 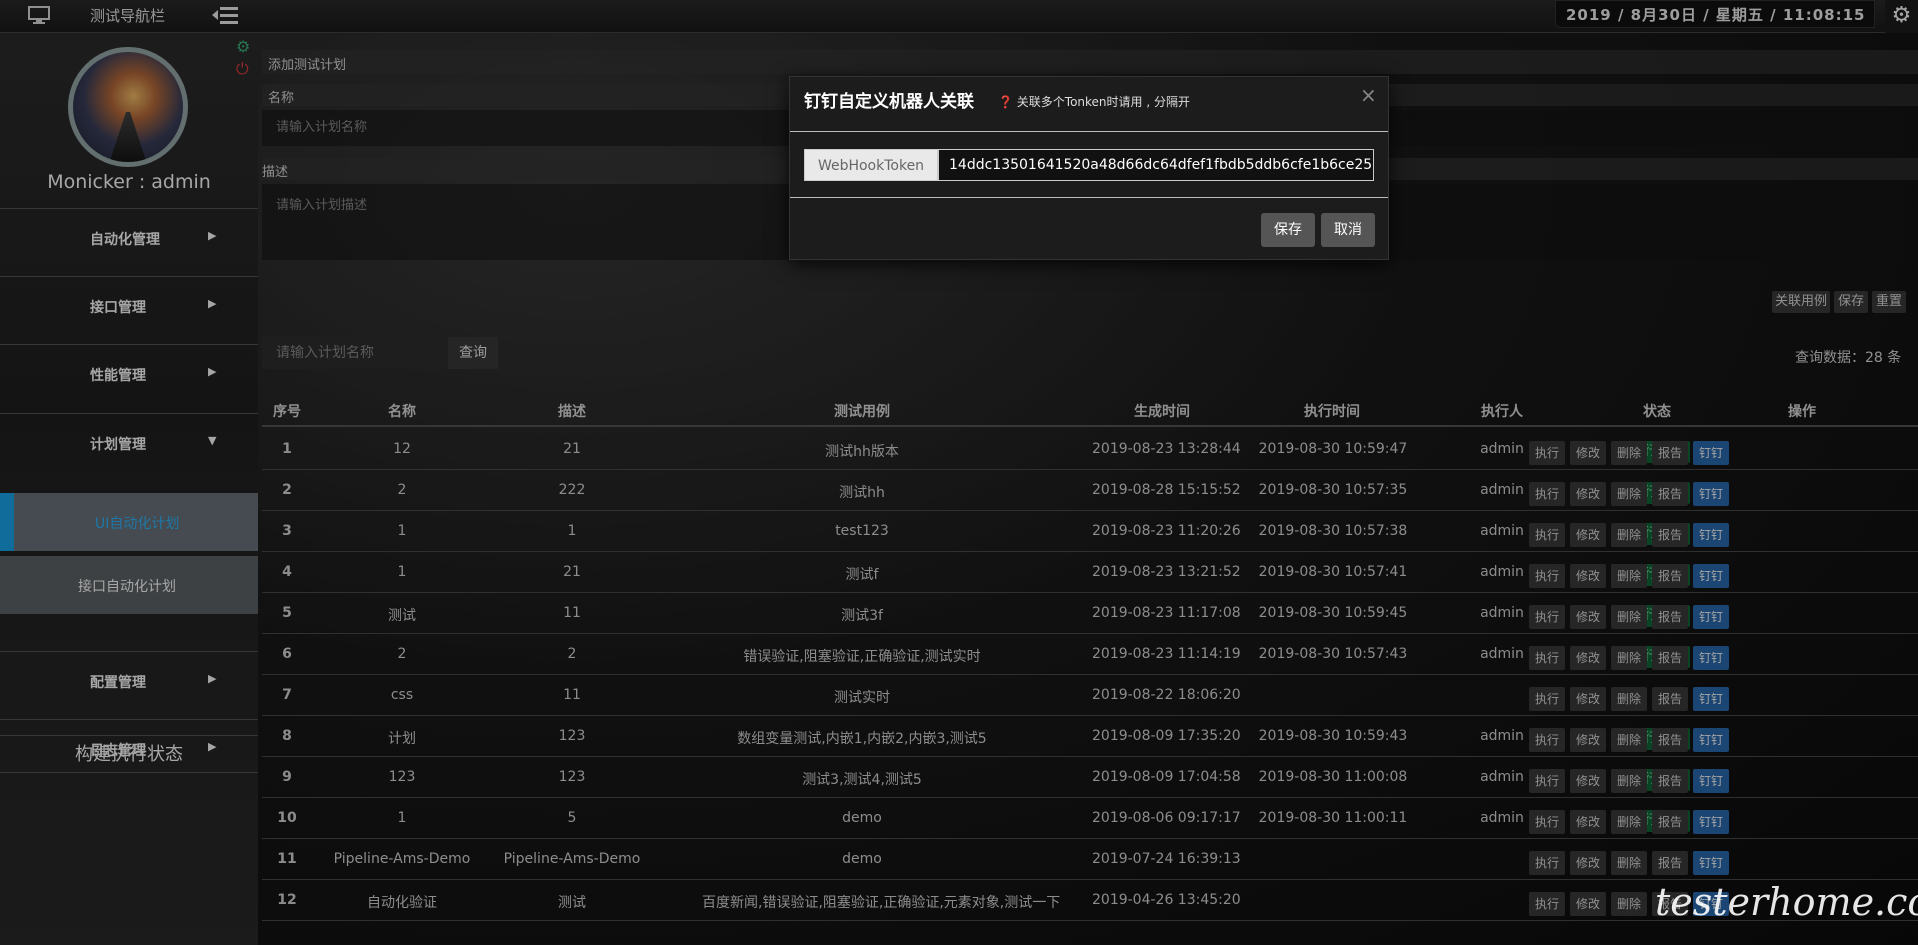 I want to click on cell-name: 2, so click(x=402, y=654).